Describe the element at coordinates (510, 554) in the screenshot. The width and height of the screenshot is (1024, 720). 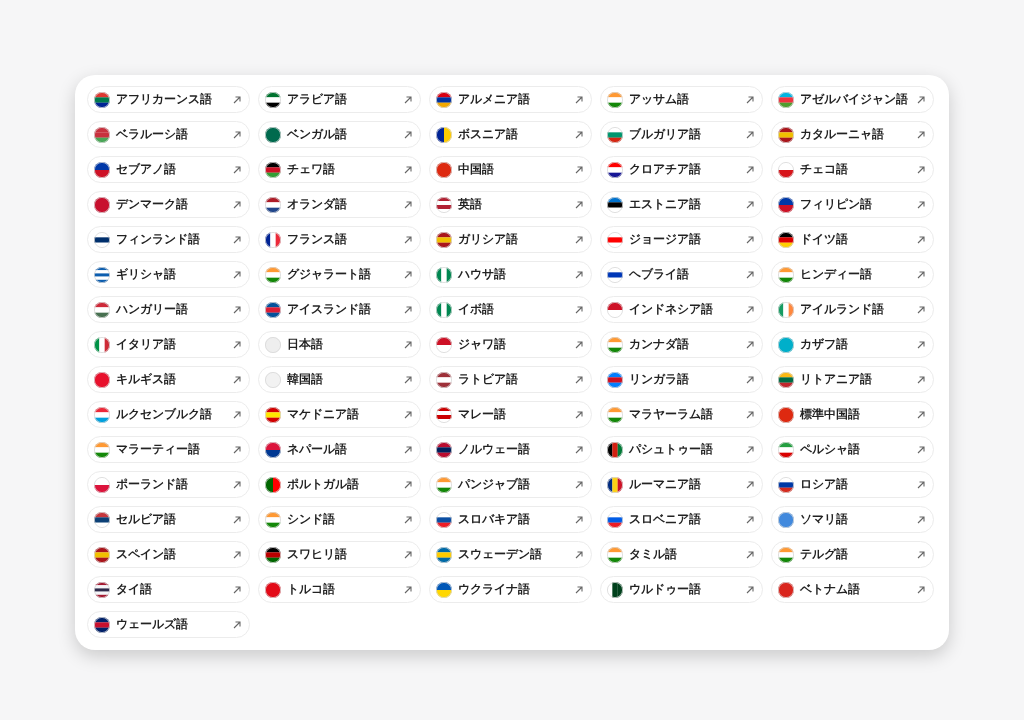
I see `language-link: スウェーデン語` at that location.